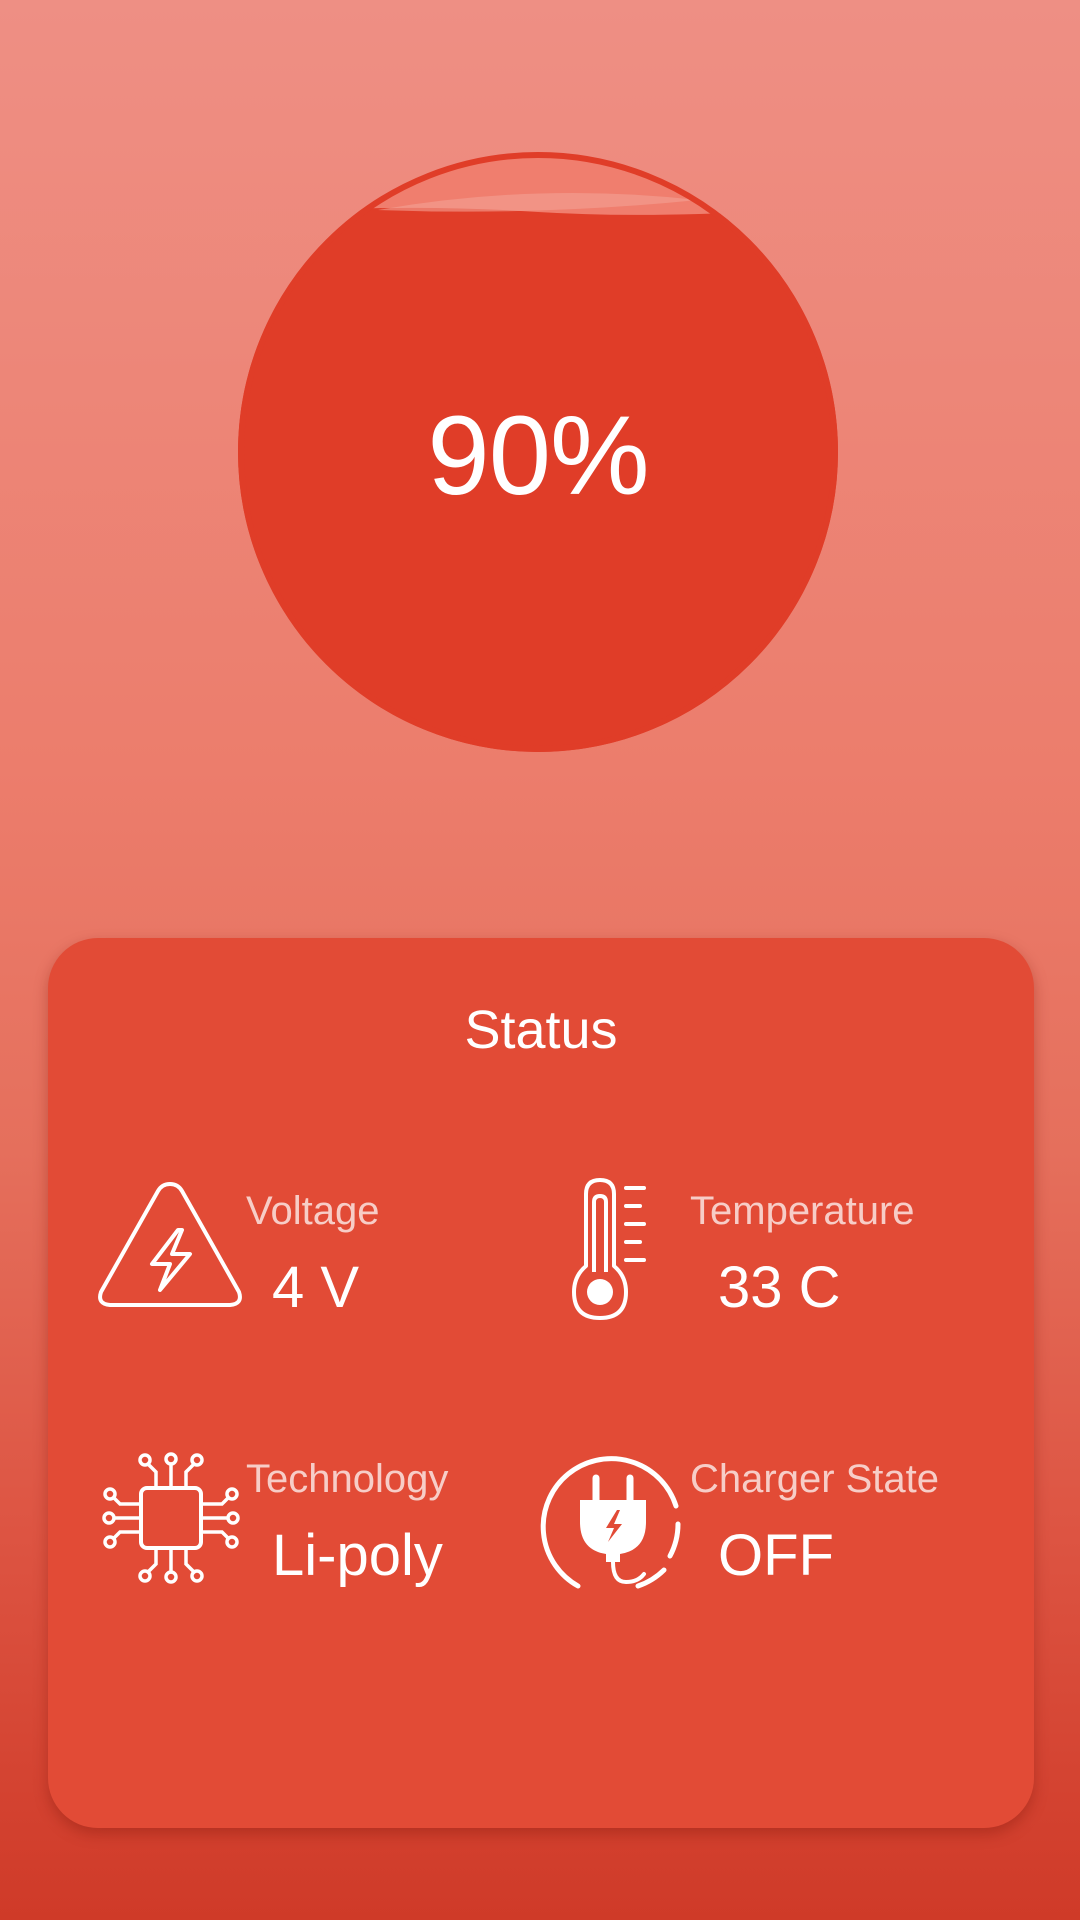 The width and height of the screenshot is (1080, 1920). What do you see at coordinates (815, 1479) in the screenshot?
I see `charger-state-label: Charger State` at bounding box center [815, 1479].